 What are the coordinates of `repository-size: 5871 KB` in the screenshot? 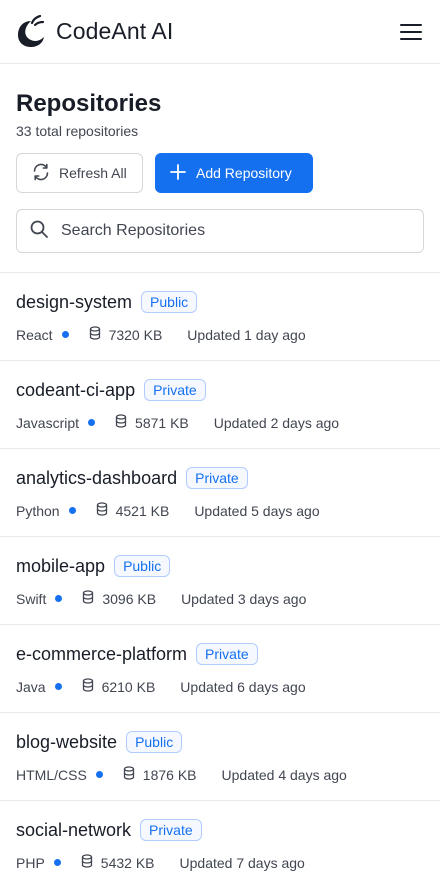 It's located at (162, 422).